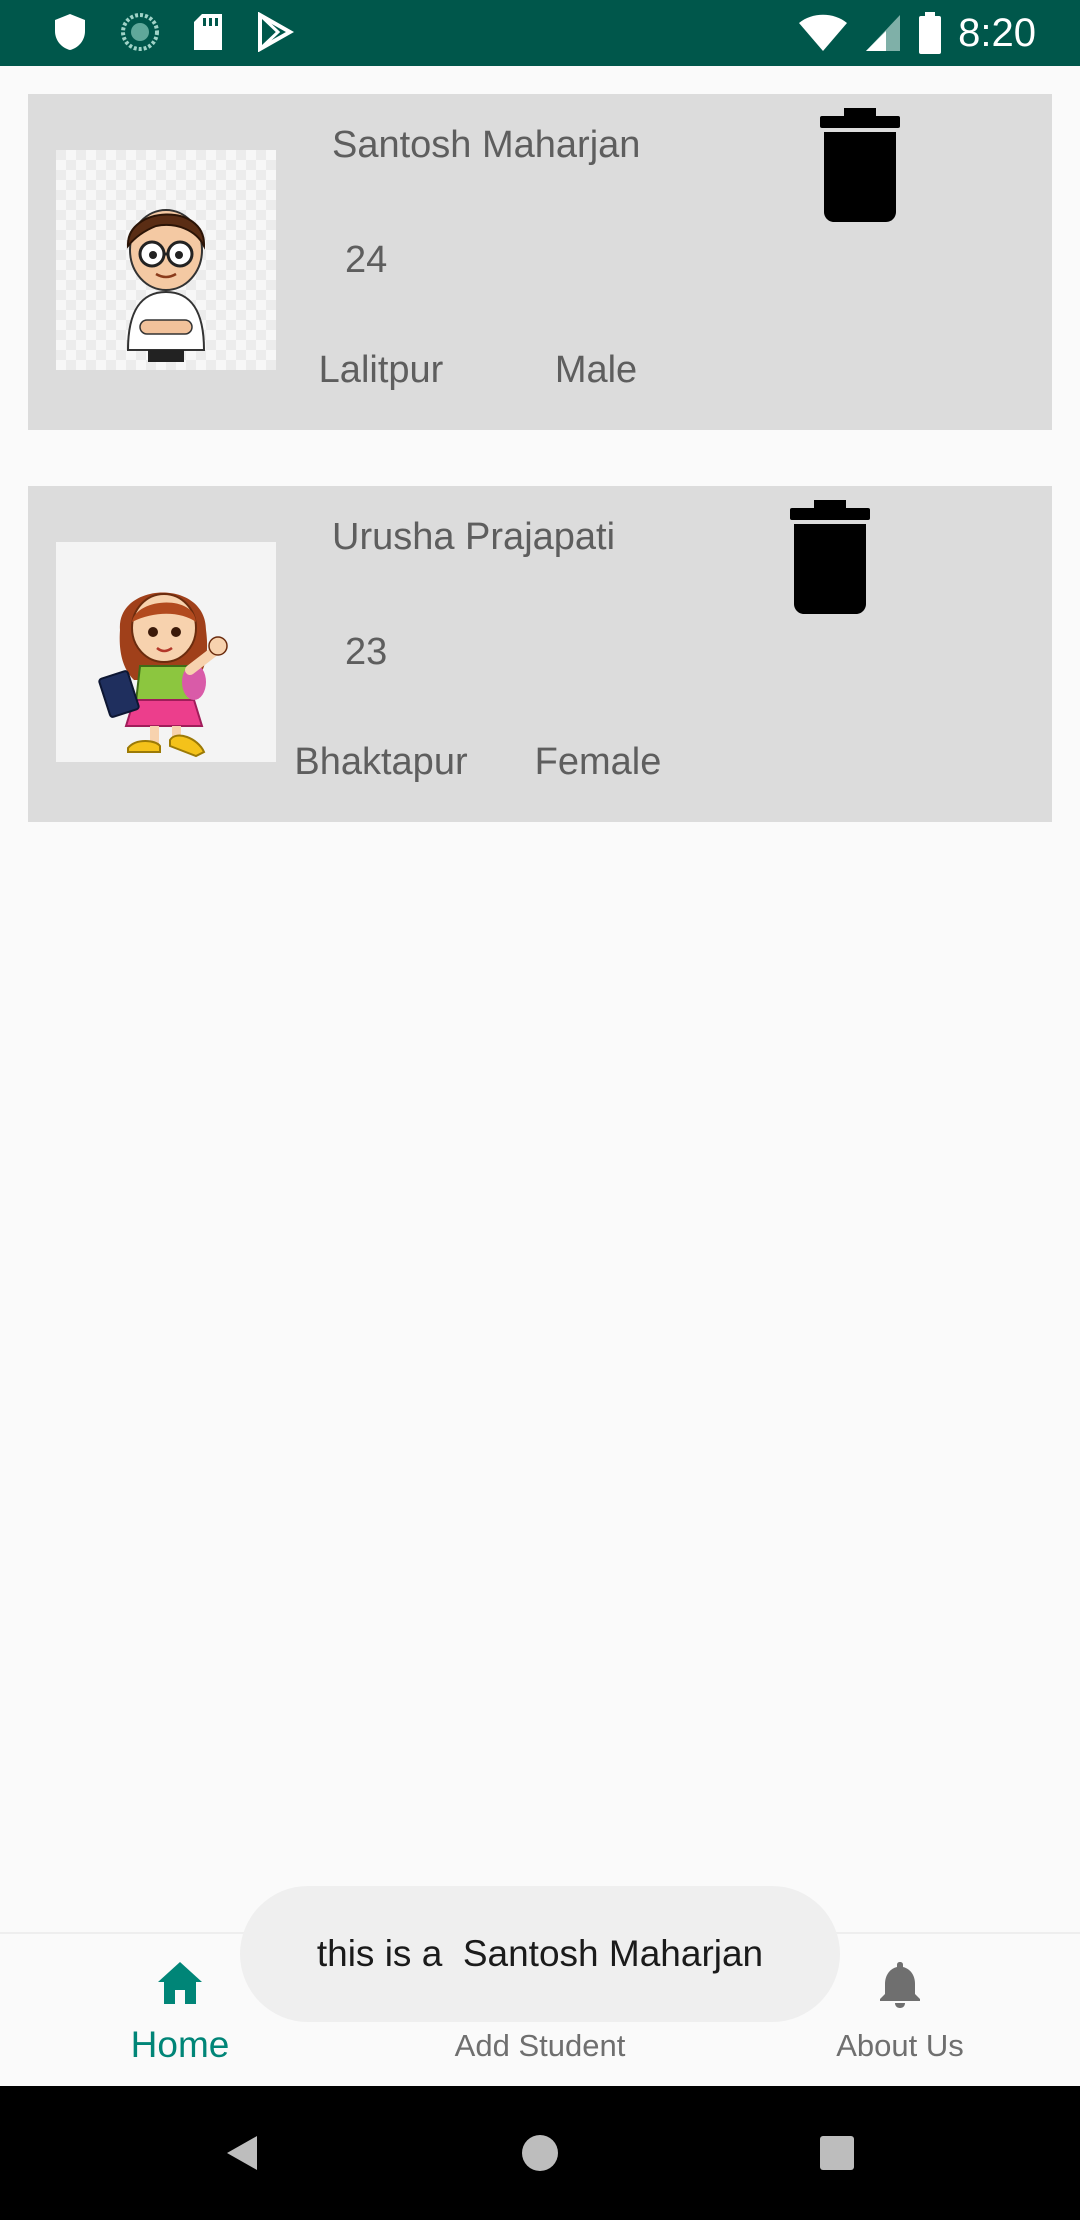  What do you see at coordinates (823, 33) in the screenshot?
I see `wifi-icon` at bounding box center [823, 33].